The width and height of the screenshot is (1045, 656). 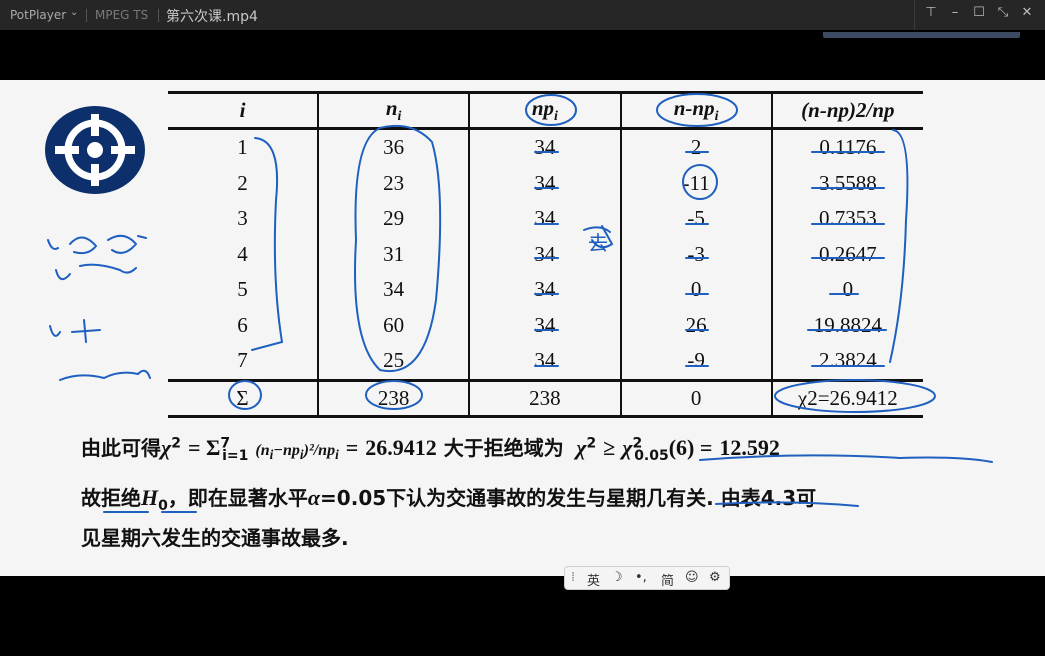 I want to click on chi-value: 26.9412, so click(x=401, y=447).